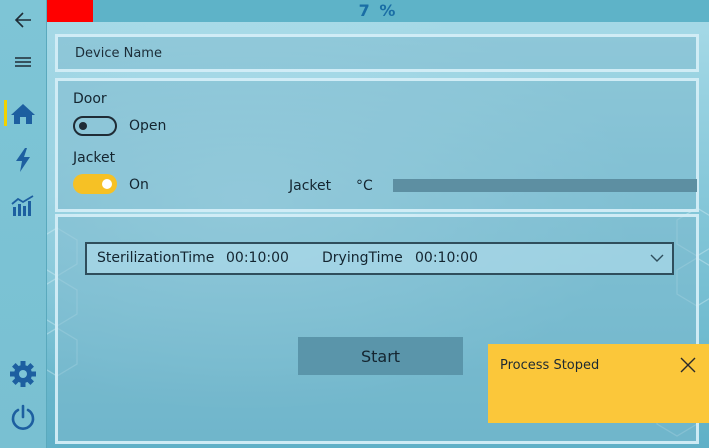 The width and height of the screenshot is (709, 448). I want to click on chevron-down-icon, so click(657, 258).